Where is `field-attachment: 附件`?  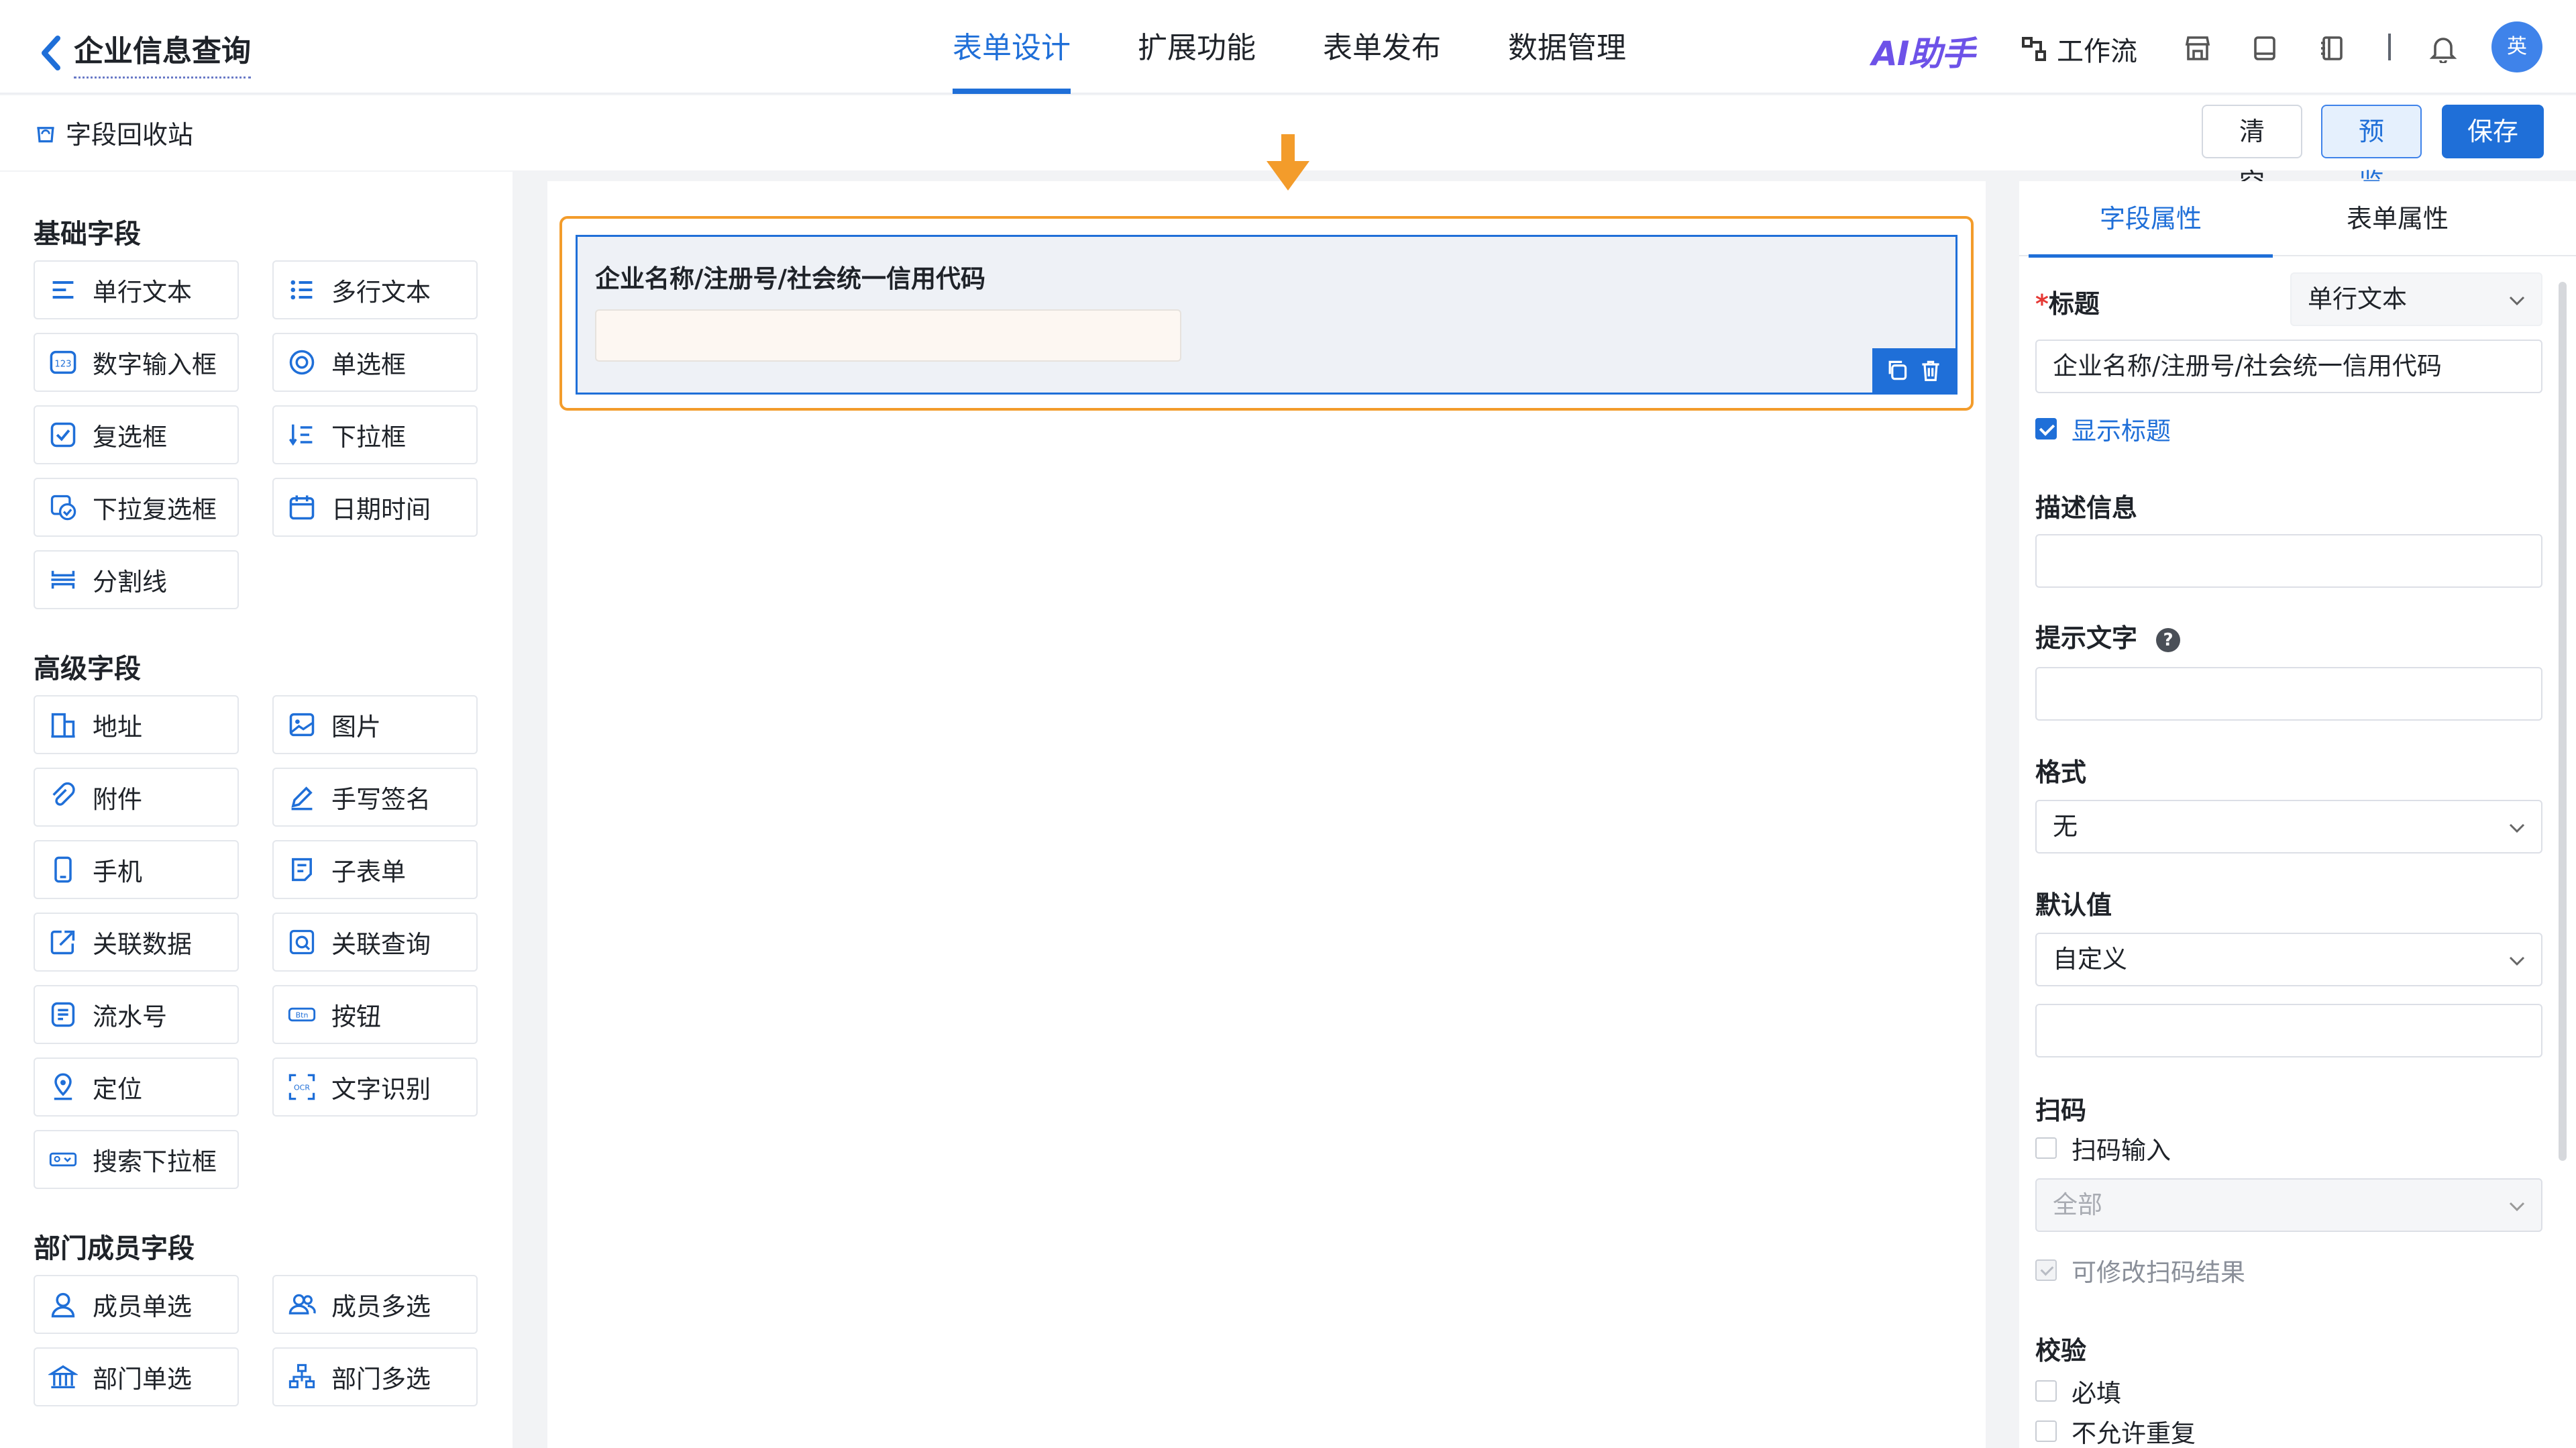
field-attachment: 附件 is located at coordinates (136, 797).